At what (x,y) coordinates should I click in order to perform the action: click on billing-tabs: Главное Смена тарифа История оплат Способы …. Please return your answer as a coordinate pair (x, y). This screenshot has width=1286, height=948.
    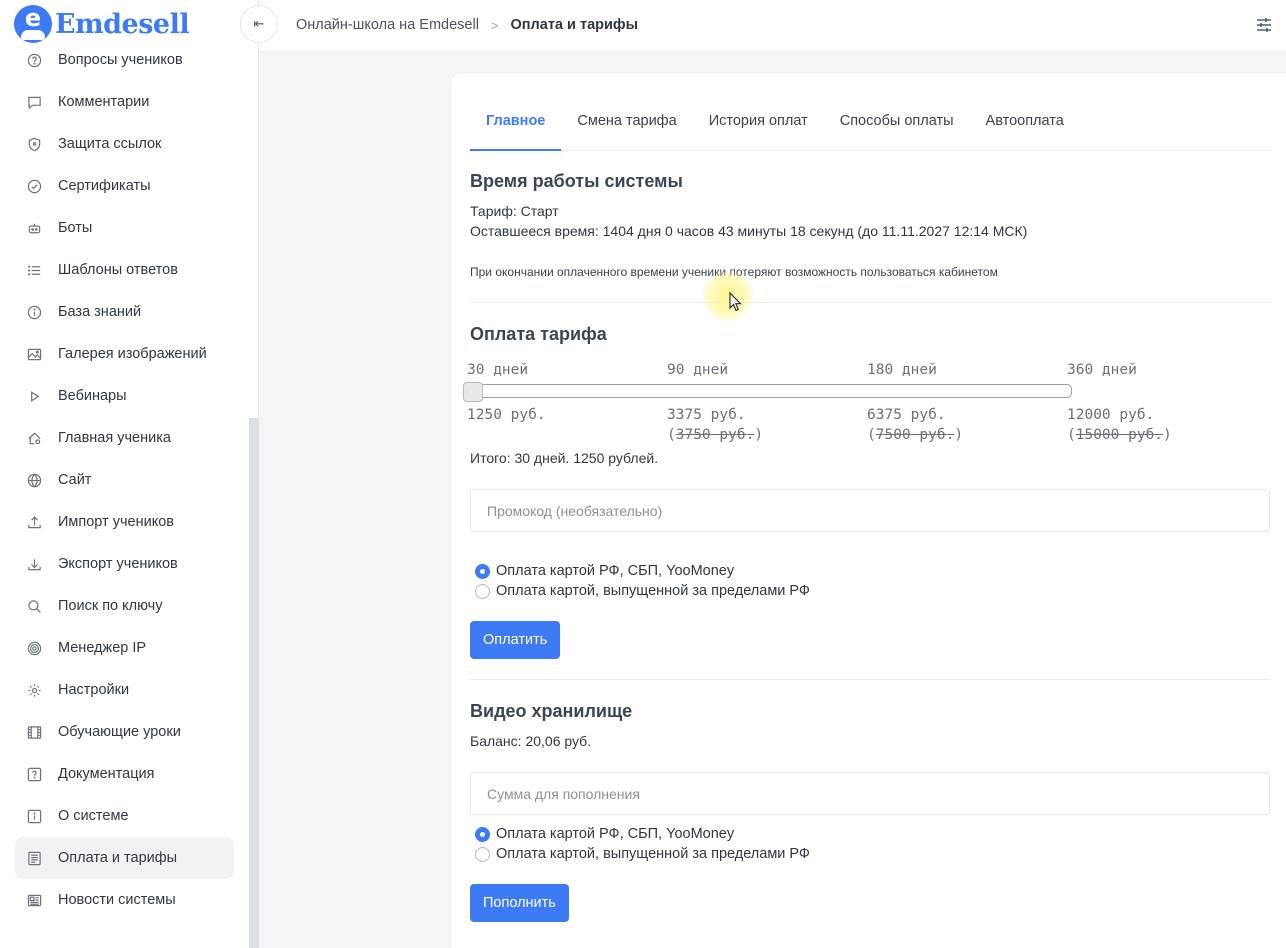
    Looking at the image, I should click on (870, 126).